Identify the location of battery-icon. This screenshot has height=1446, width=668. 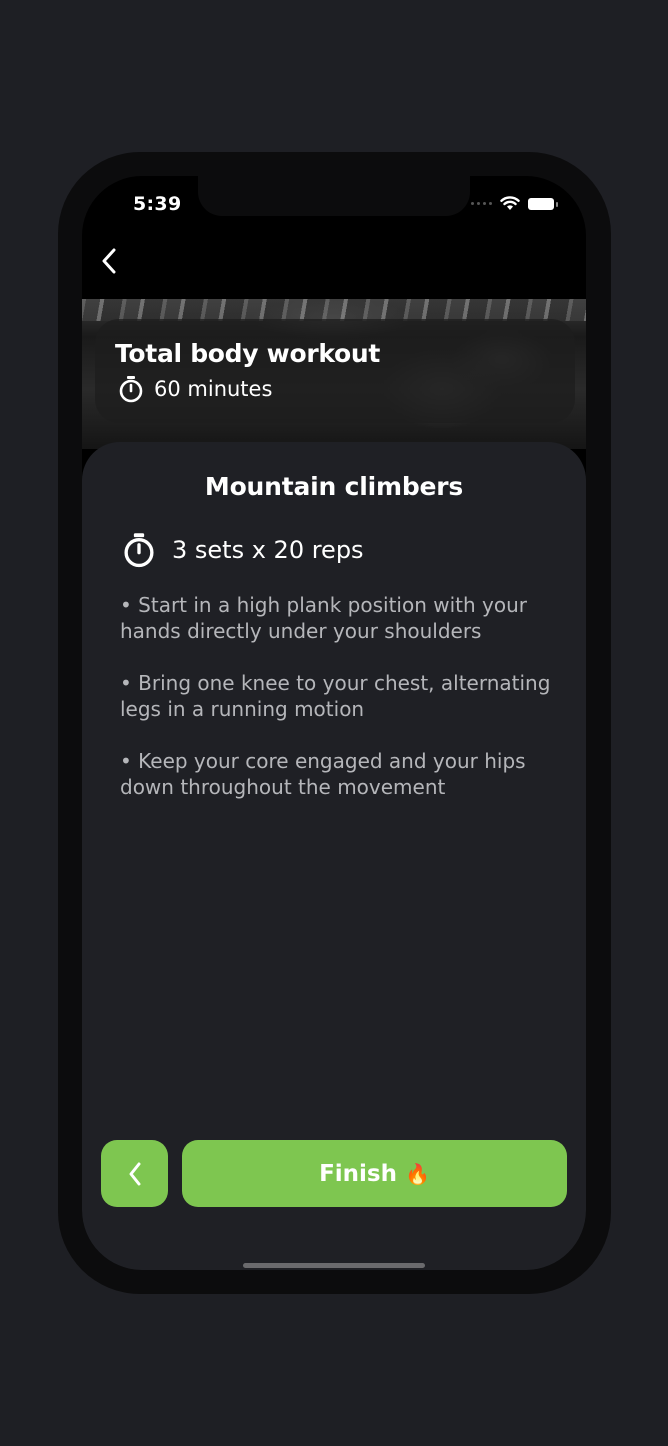
(543, 203).